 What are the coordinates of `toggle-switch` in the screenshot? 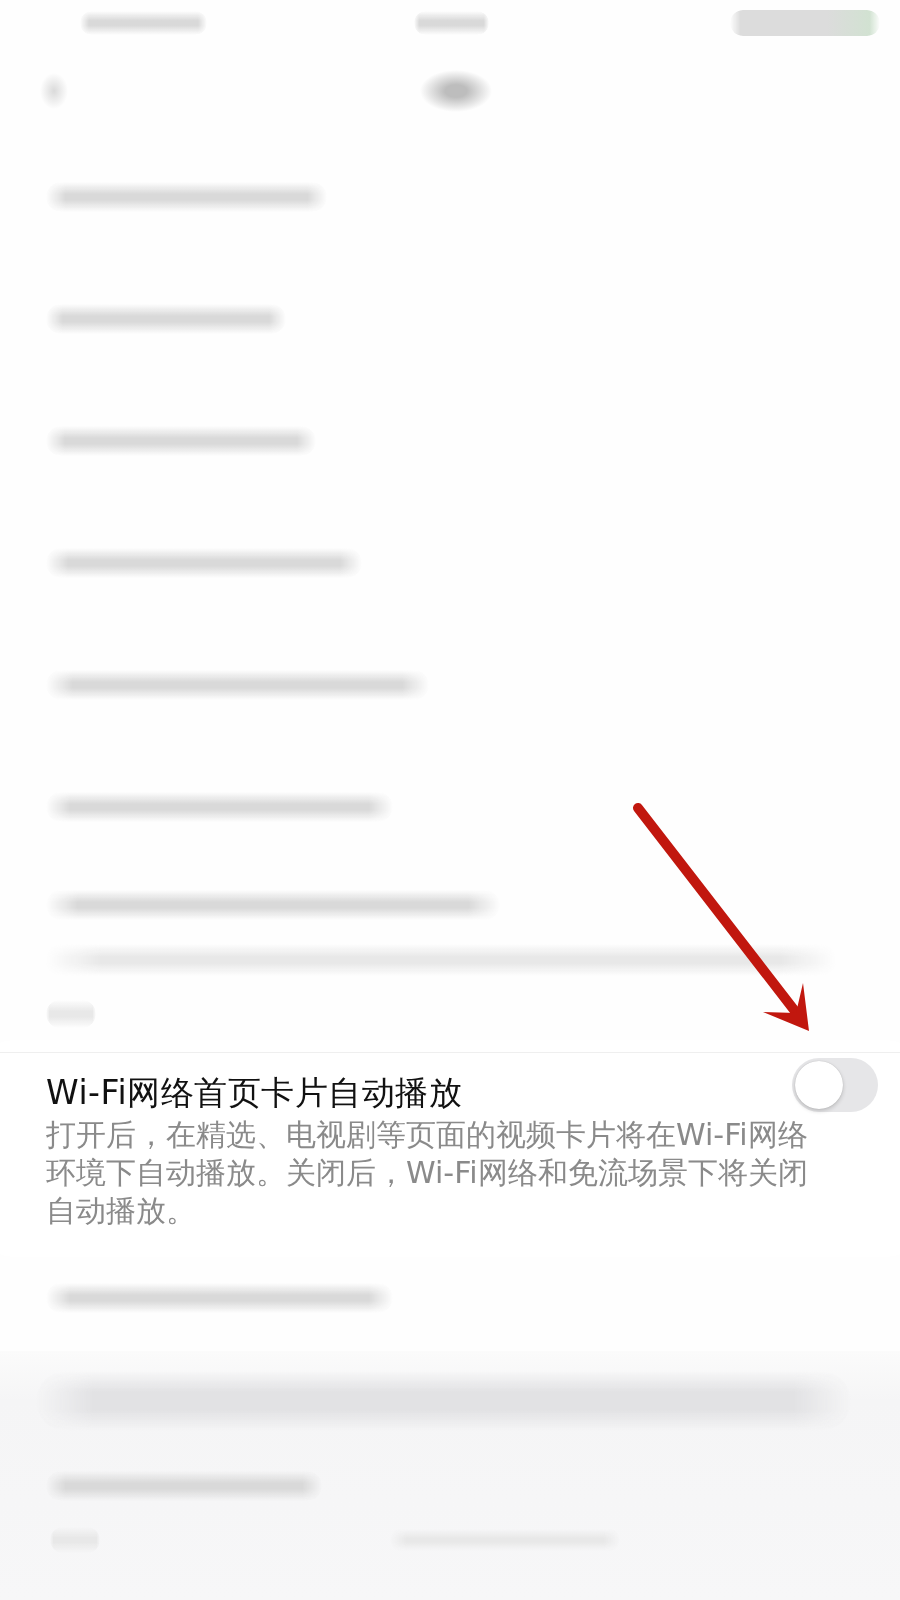 It's located at (835, 1085).